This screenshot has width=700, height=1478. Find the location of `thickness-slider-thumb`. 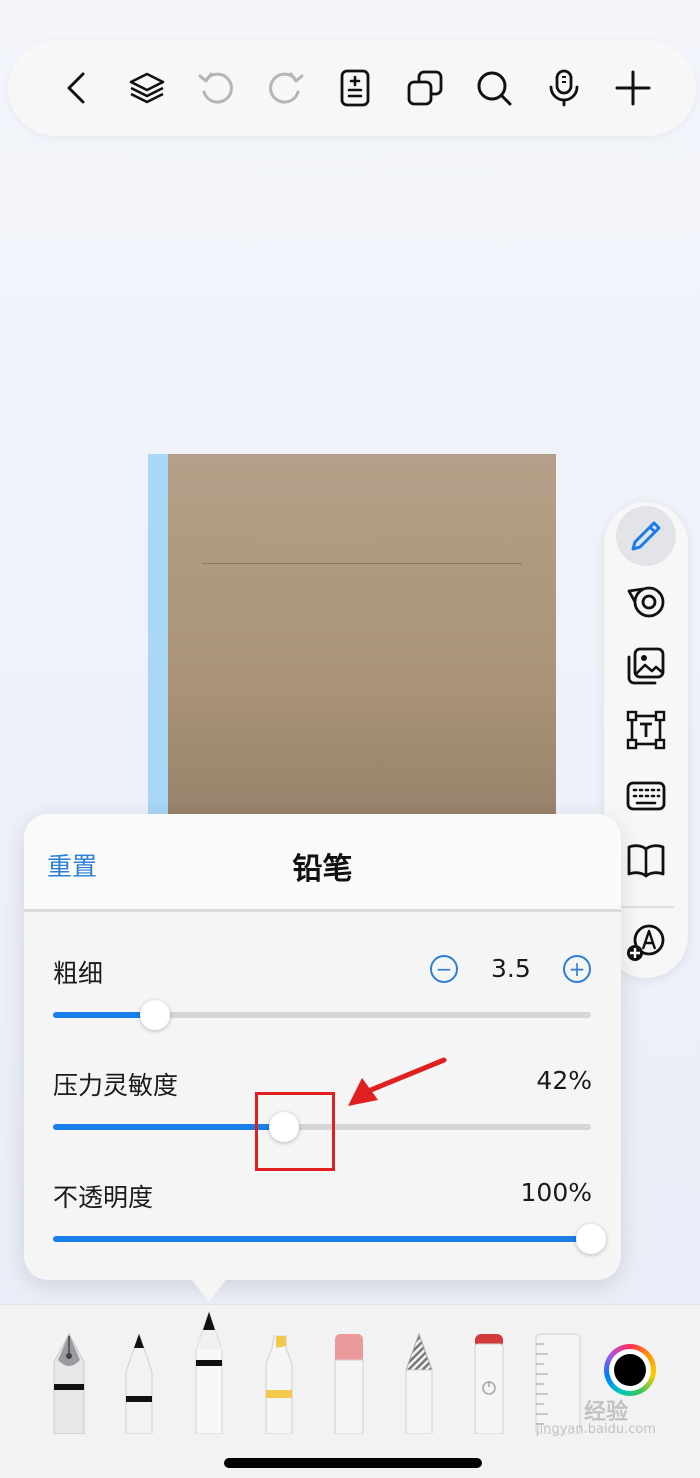

thickness-slider-thumb is located at coordinates (155, 1015).